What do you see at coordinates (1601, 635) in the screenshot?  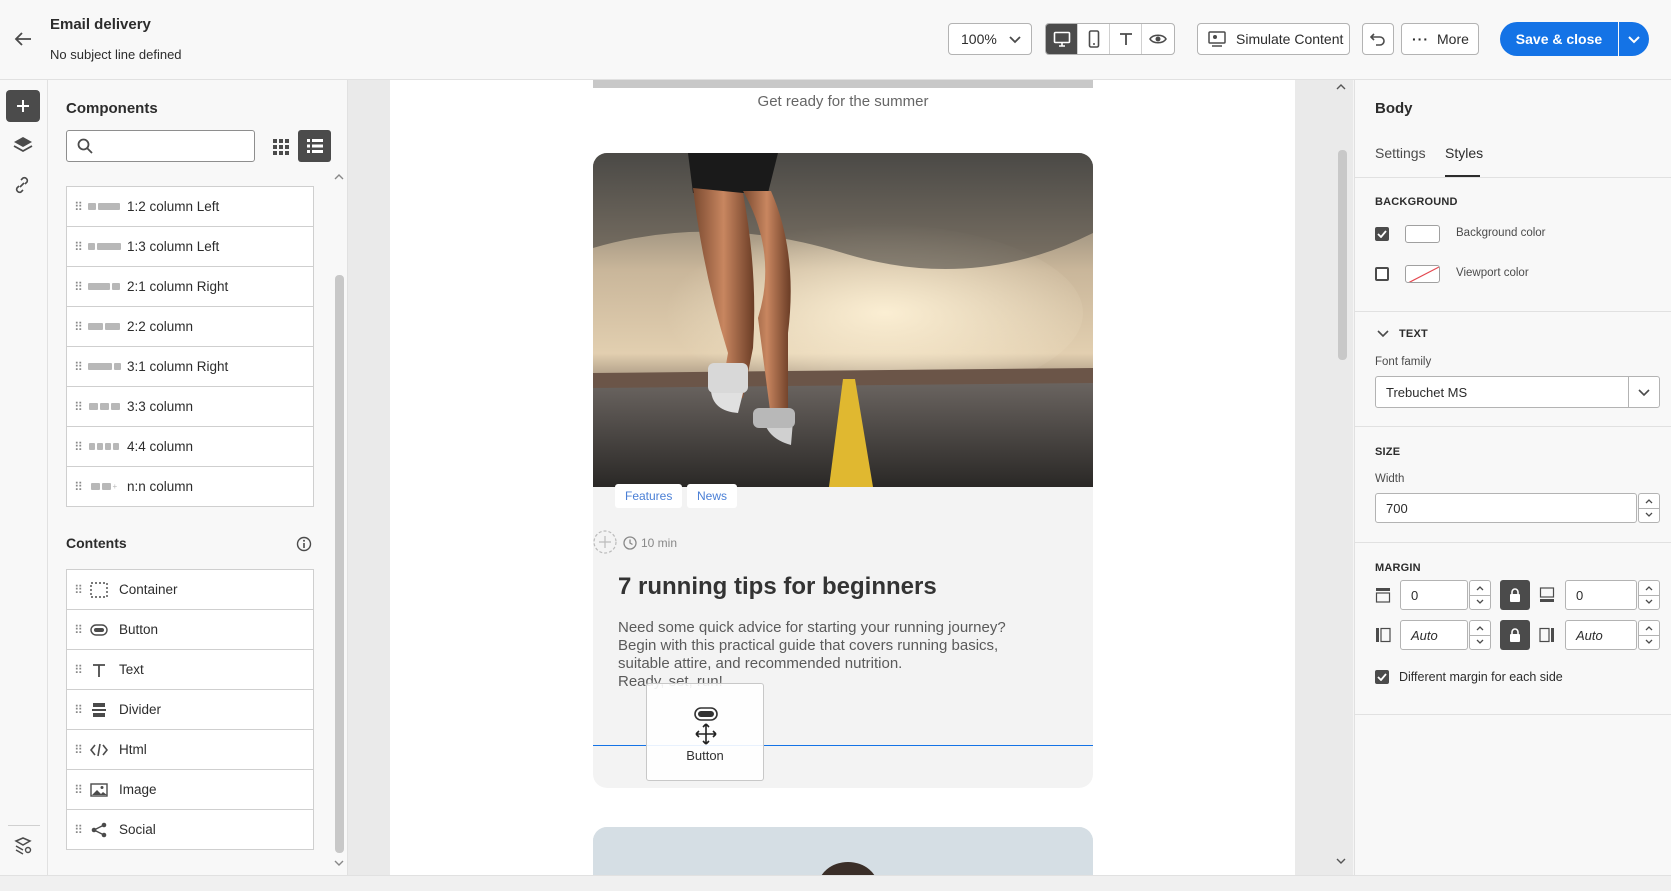 I see `margin-right-input: Auto` at bounding box center [1601, 635].